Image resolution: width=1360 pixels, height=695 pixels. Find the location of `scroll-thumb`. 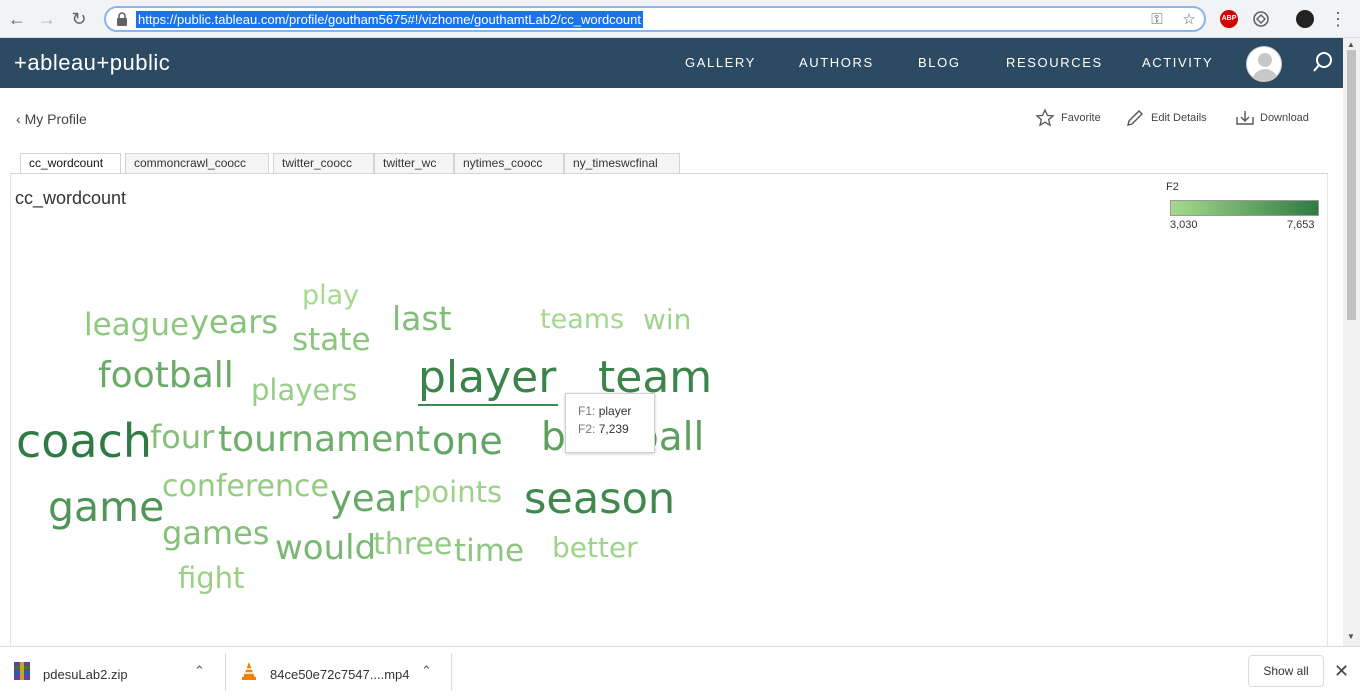

scroll-thumb is located at coordinates (1351, 185).